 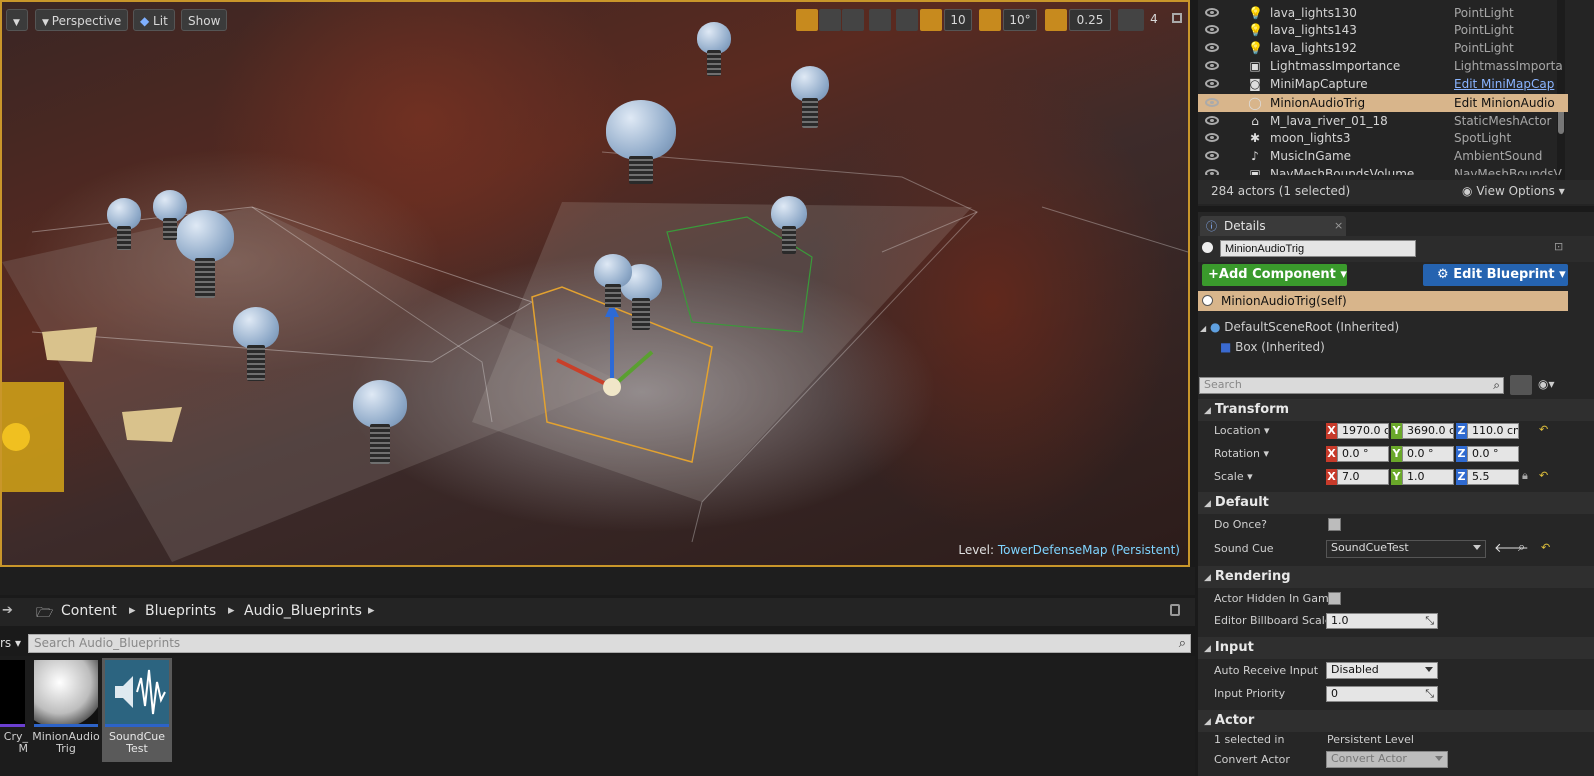 What do you see at coordinates (17, 20) in the screenshot?
I see `viewport-options-button: ▼` at bounding box center [17, 20].